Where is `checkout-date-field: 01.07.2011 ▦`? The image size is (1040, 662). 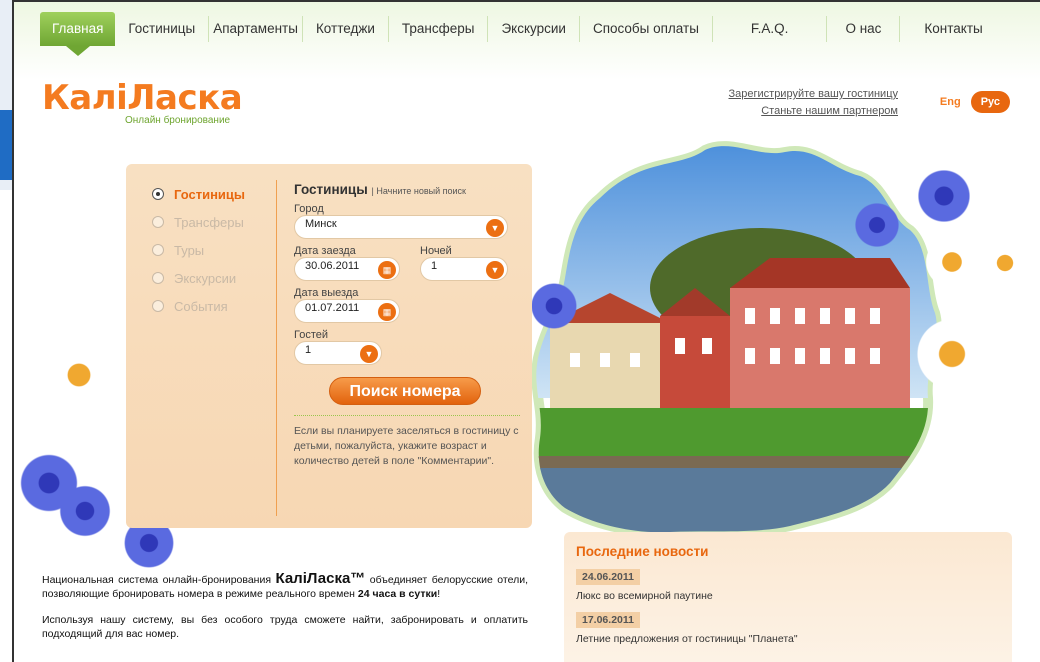
checkout-date-field: 01.07.2011 ▦ is located at coordinates (347, 311).